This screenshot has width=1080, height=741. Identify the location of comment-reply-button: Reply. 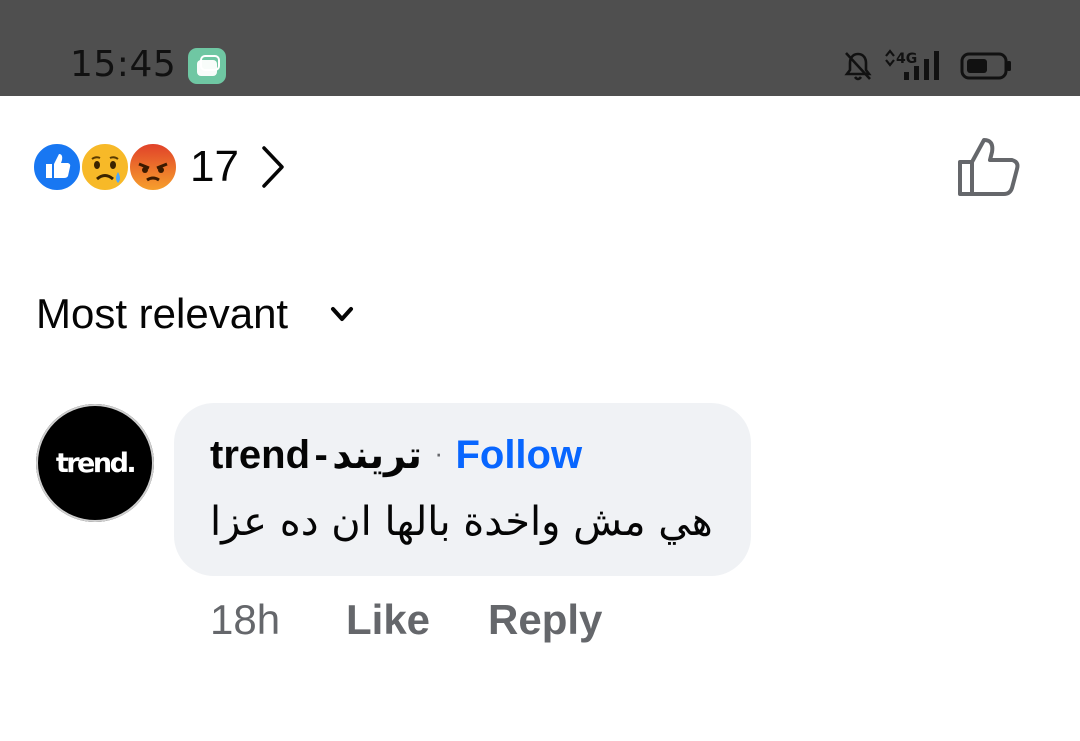
(545, 620).